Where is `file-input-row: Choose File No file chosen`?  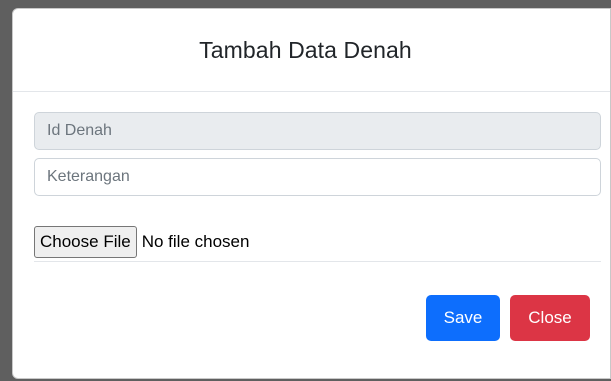 file-input-row: Choose File No file chosen is located at coordinates (317, 244).